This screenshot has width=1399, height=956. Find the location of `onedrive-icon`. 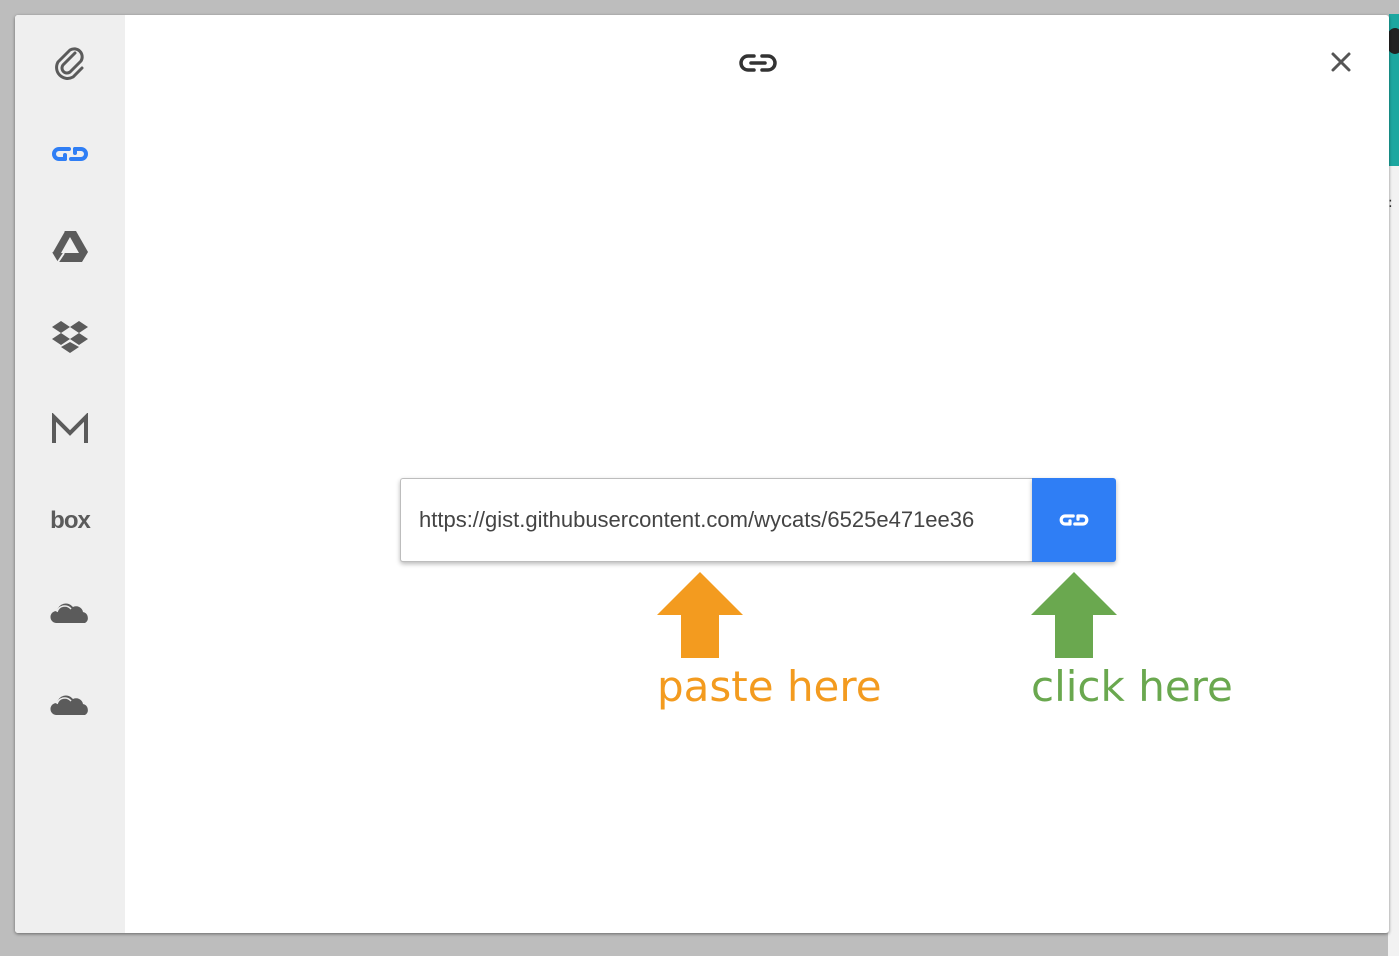

onedrive-icon is located at coordinates (69, 613).